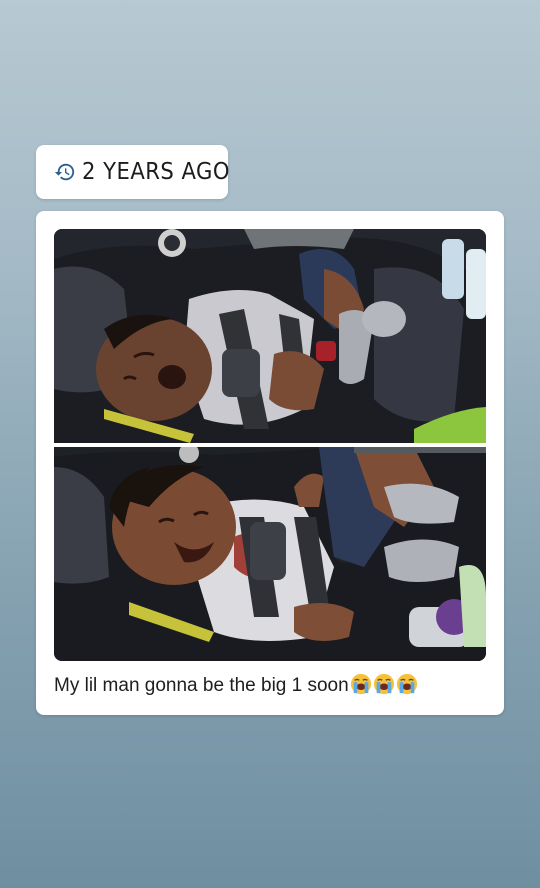  Describe the element at coordinates (156, 172) in the screenshot. I see `memory-badge-label: 2 YEARS AGO` at that location.